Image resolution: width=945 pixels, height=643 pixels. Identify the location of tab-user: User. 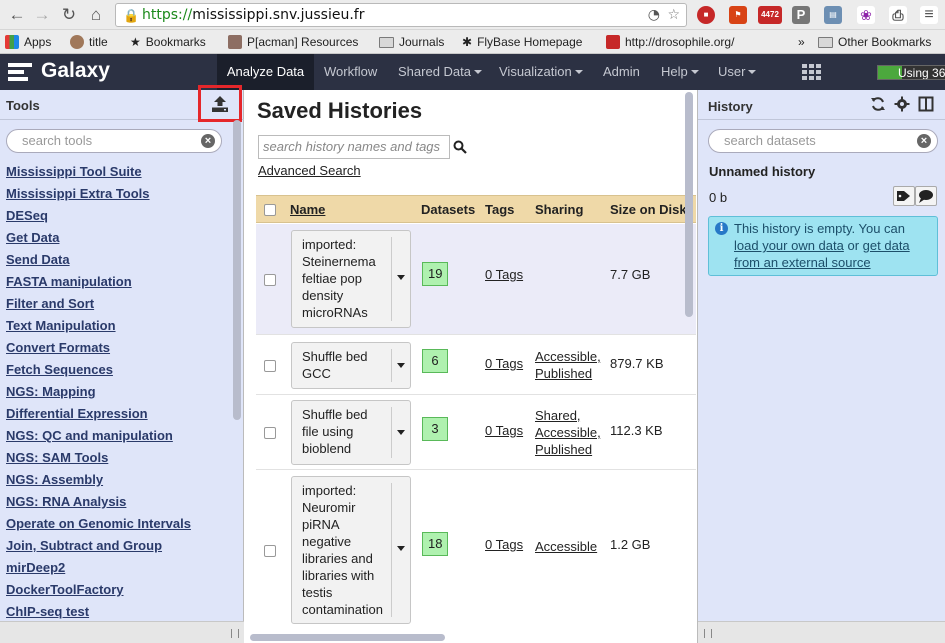
(737, 72).